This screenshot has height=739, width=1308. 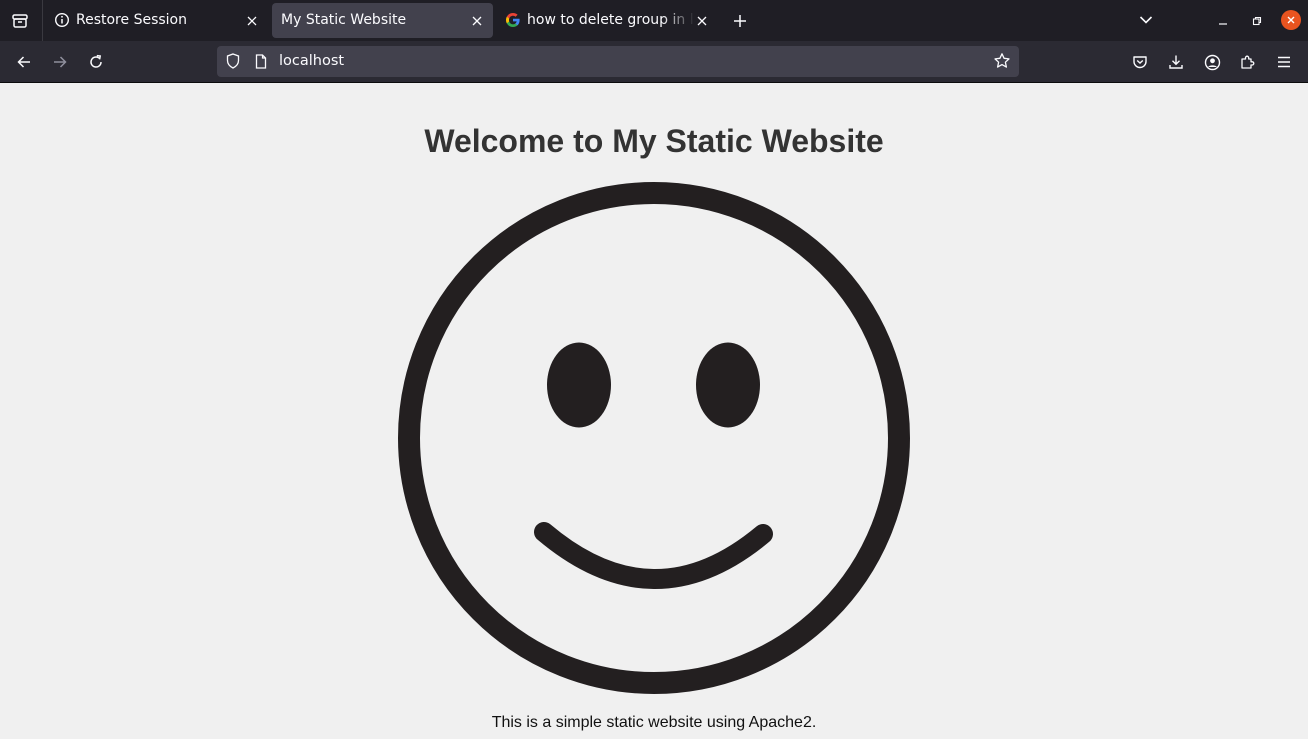 I want to click on downloads-icon, so click(x=1176, y=62).